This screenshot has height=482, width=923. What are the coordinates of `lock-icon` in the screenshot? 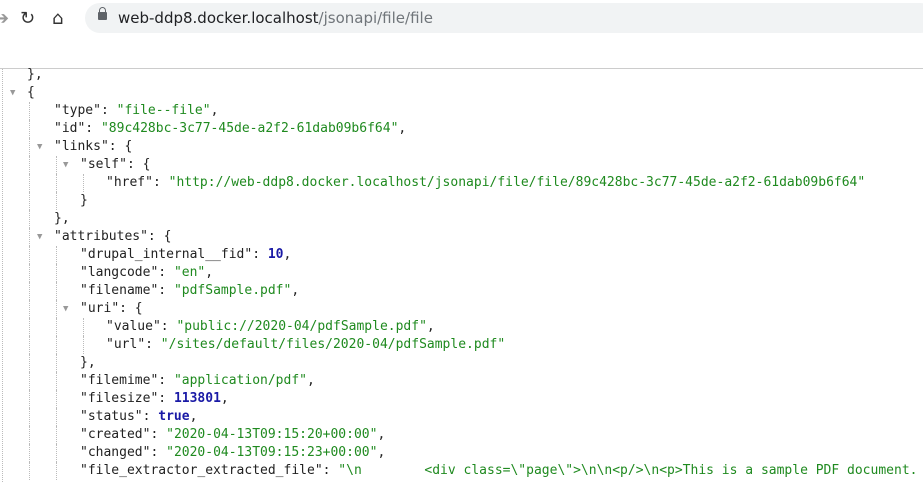 It's located at (102, 13).